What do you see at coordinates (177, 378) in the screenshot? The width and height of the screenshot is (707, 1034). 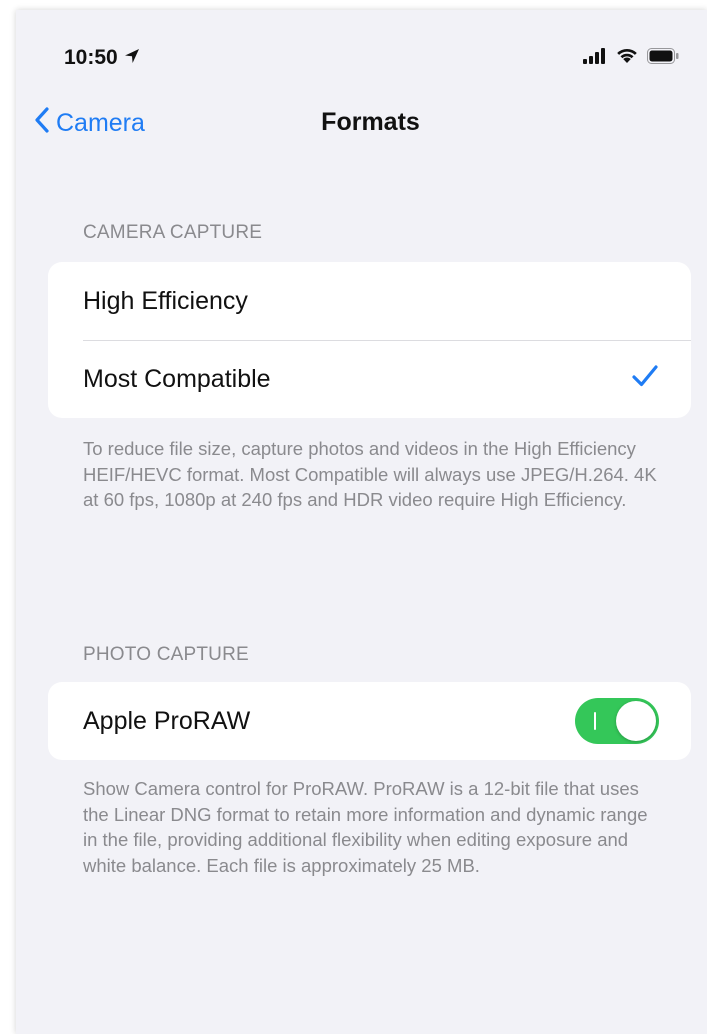 I see `option-label: Most Compatible` at bounding box center [177, 378].